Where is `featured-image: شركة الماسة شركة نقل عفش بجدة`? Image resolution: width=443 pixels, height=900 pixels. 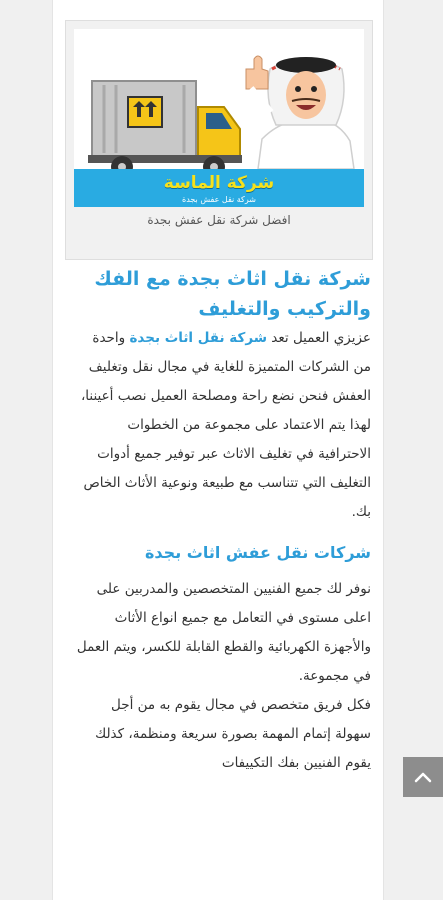
featured-image: شركة الماسة شركة نقل عفش بجدة is located at coordinates (219, 118).